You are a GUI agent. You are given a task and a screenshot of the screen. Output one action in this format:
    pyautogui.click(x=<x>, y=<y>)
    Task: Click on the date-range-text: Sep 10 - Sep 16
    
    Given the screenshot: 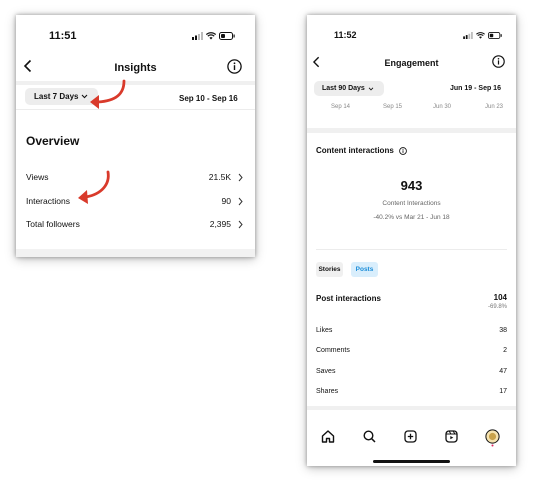 What is the action you would take?
    pyautogui.click(x=208, y=98)
    